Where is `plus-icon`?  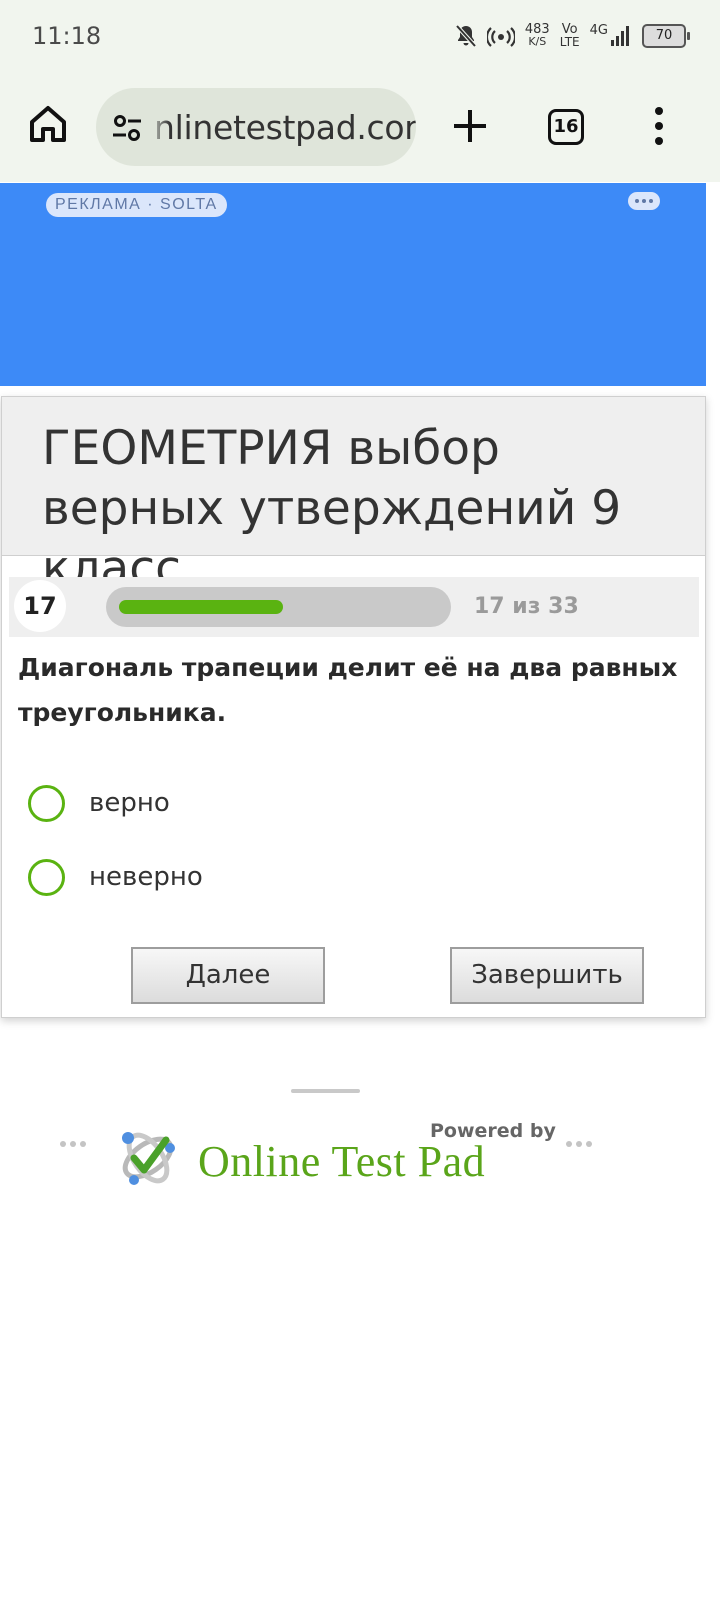
plus-icon is located at coordinates (470, 126).